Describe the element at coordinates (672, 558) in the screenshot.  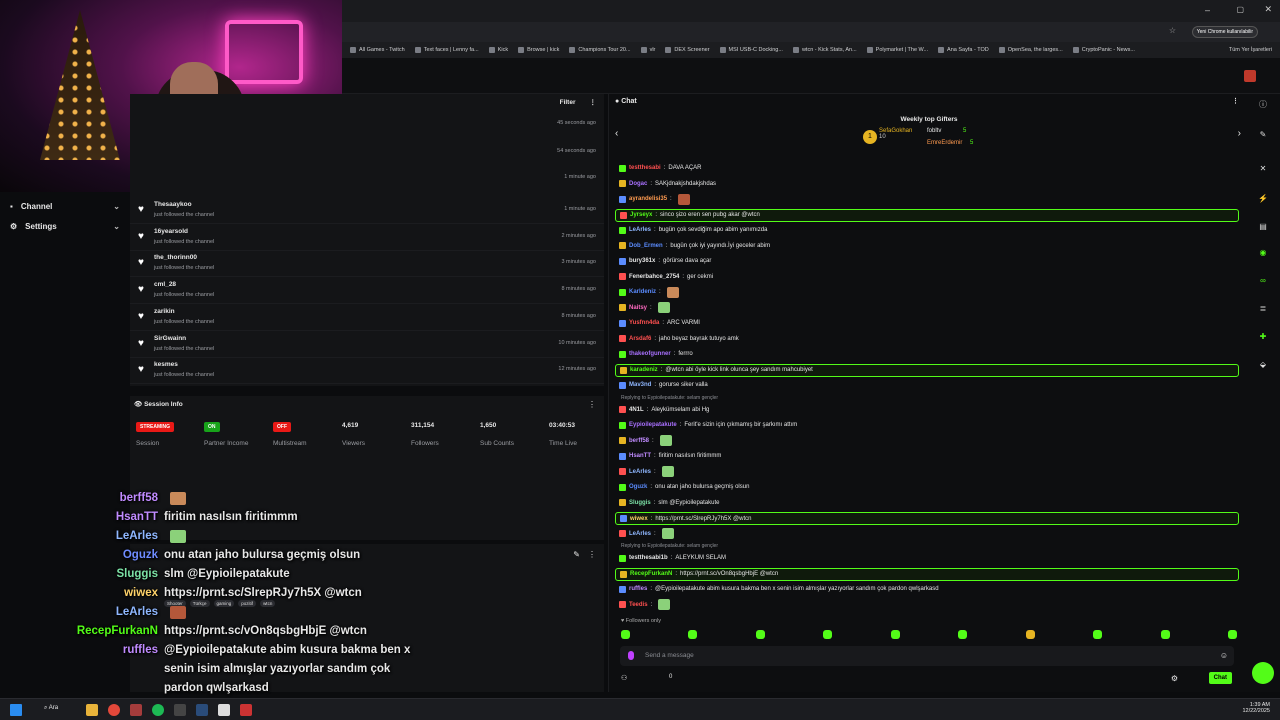
I see `chat-message: testthesabi1b: ALEYKUM SELAM` at that location.